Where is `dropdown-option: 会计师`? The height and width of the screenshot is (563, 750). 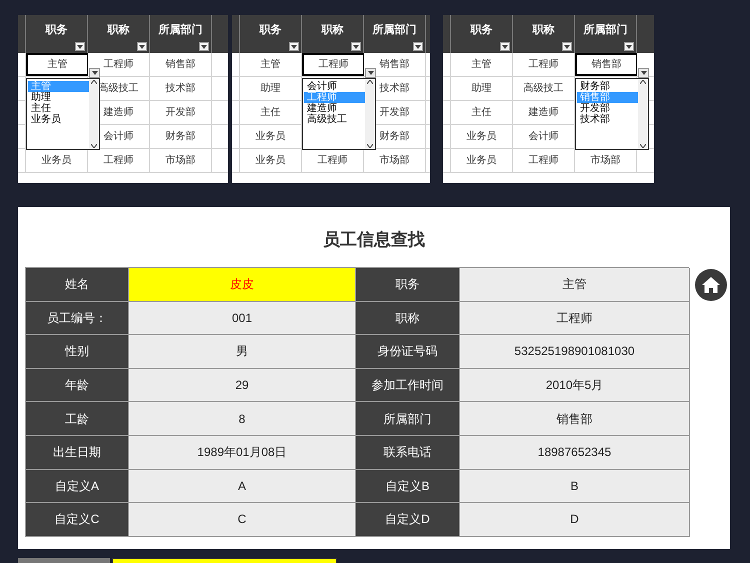
dropdown-option: 会计师 is located at coordinates (334, 86).